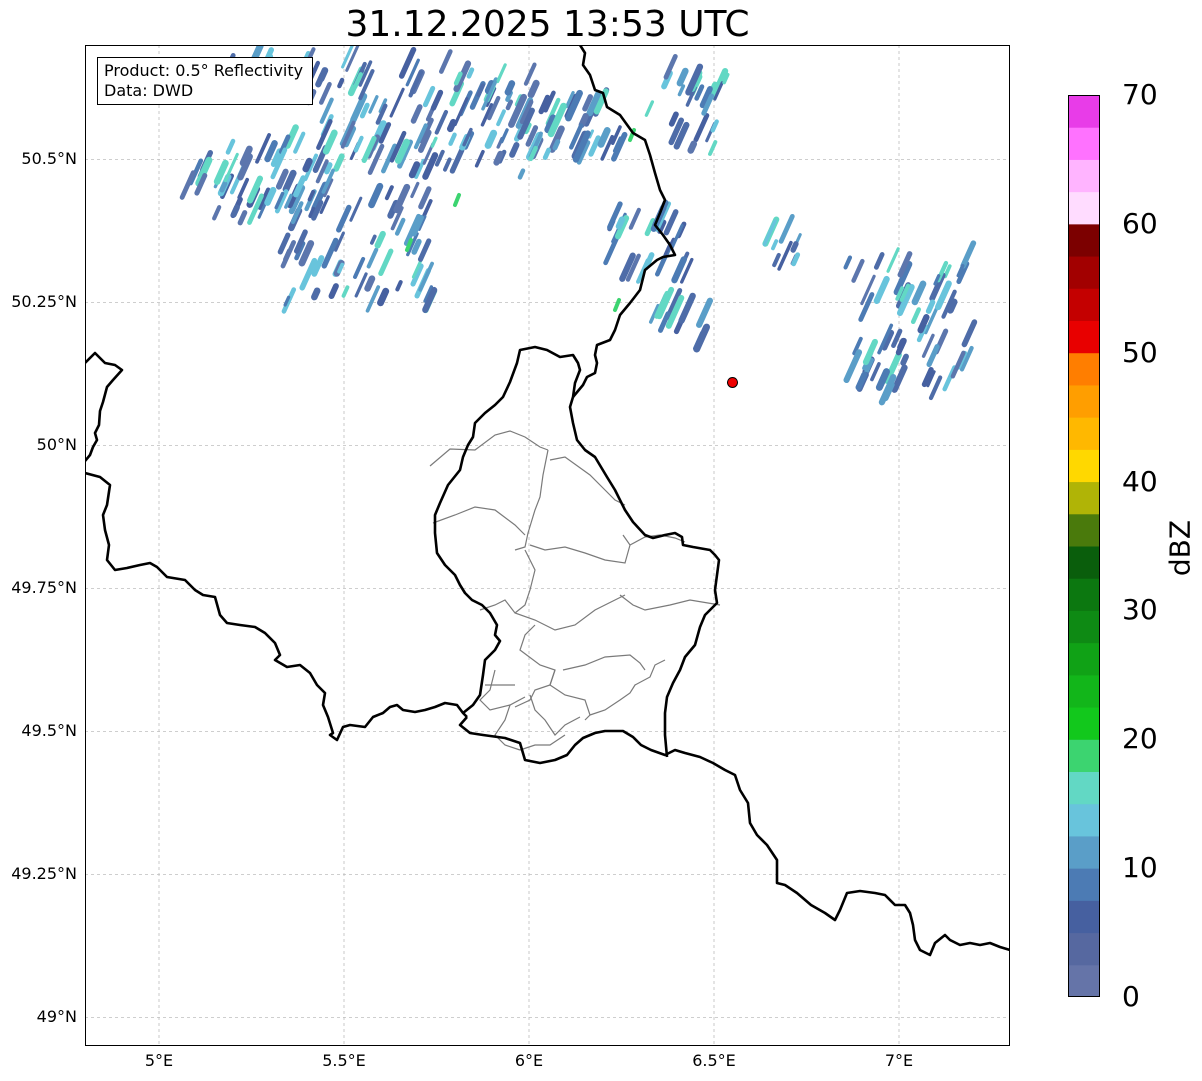 The width and height of the screenshot is (1202, 1081). I want to click on info-product: Product: 0.5° Reflectivity, so click(204, 70).